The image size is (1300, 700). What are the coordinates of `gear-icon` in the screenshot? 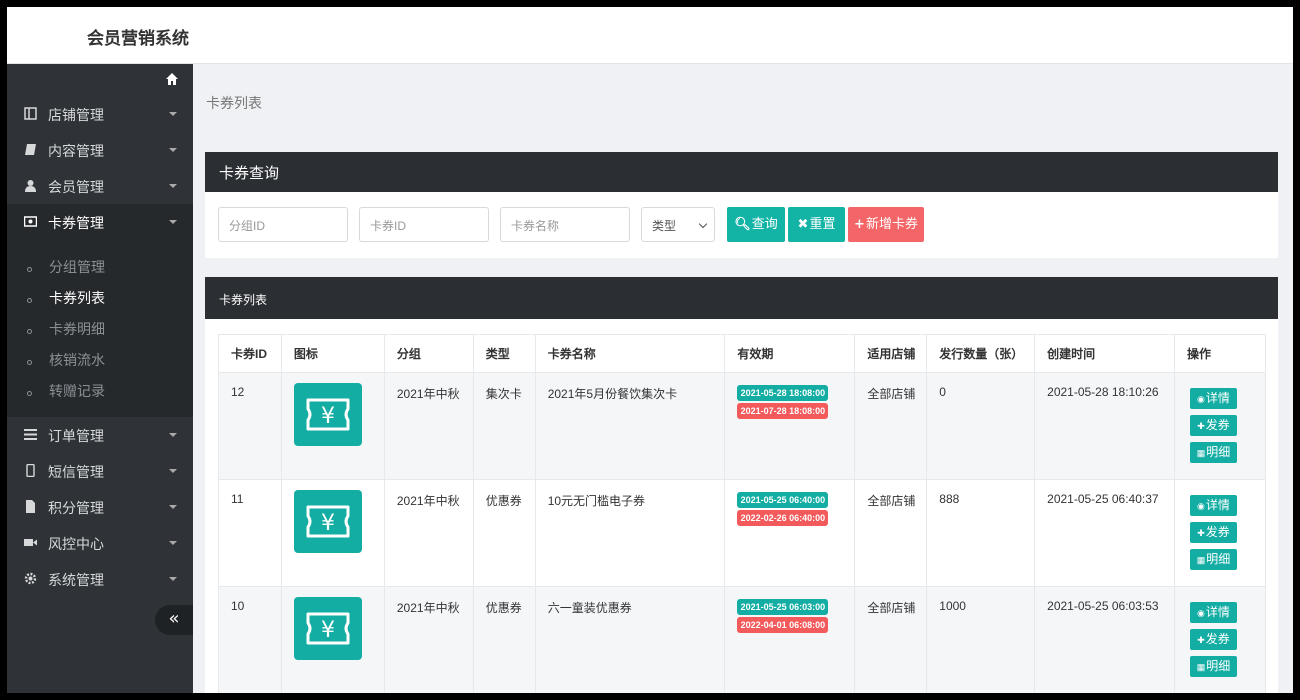 It's located at (30, 578).